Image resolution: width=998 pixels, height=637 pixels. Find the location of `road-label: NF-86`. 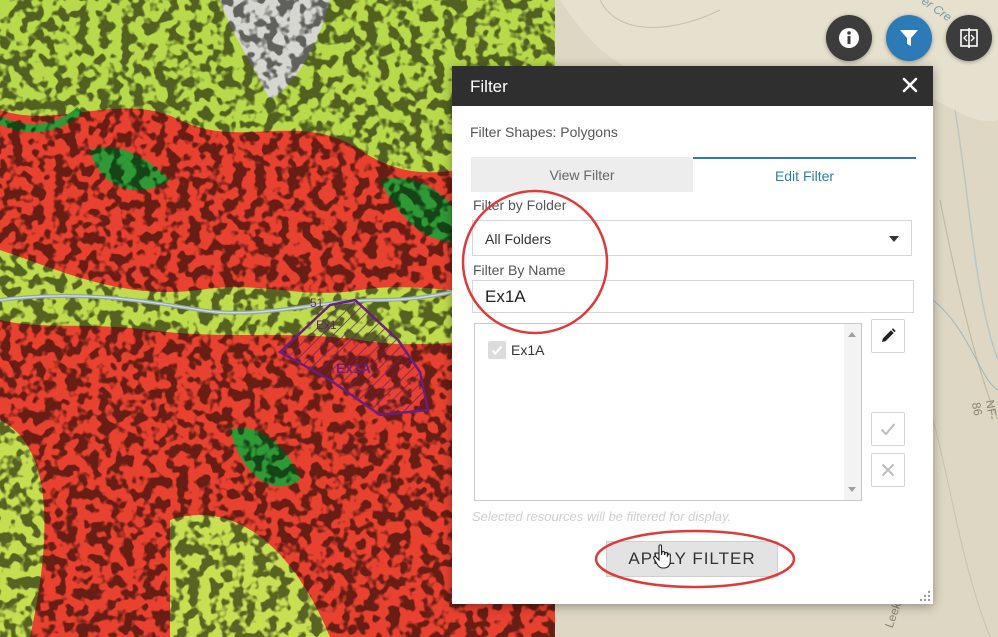

road-label: NF-86 is located at coordinates (983, 409).